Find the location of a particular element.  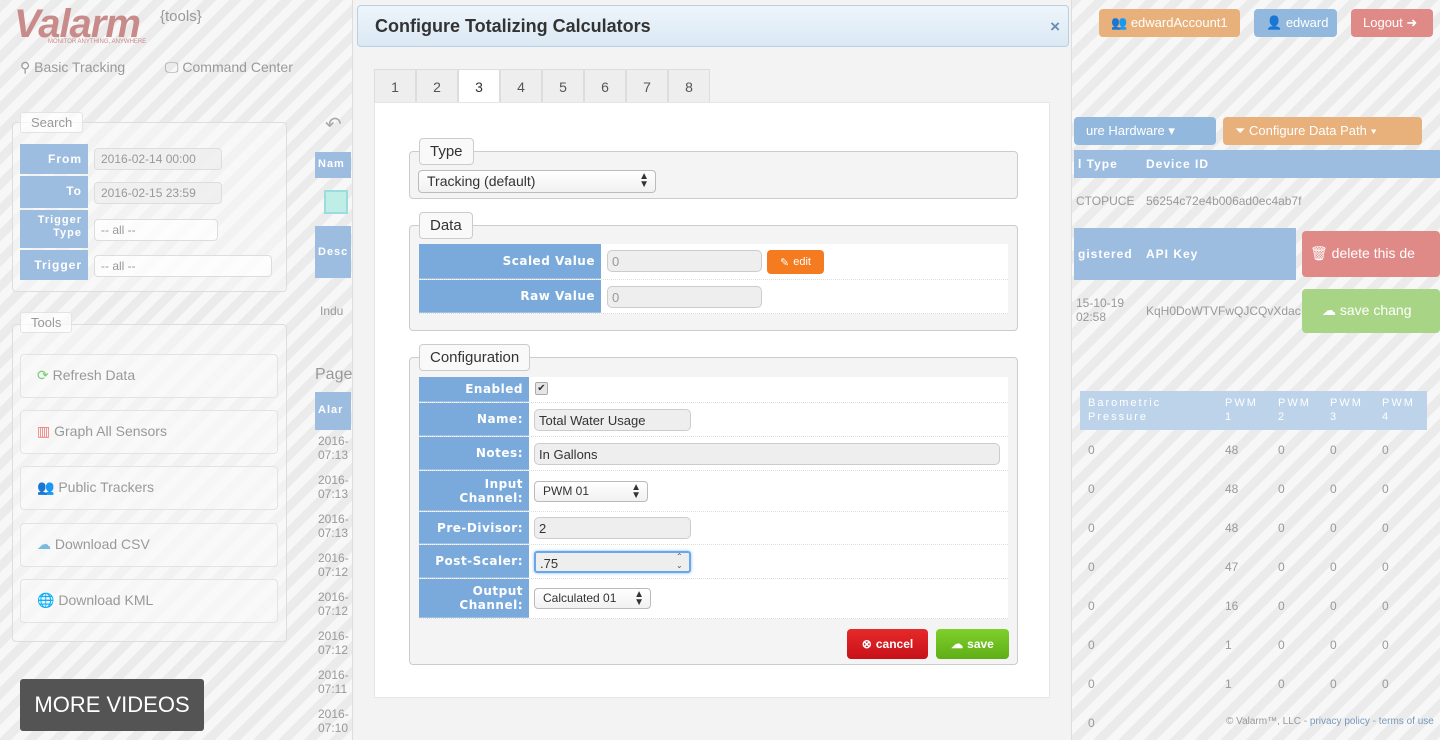

users-icon: 👥 is located at coordinates (1119, 22).